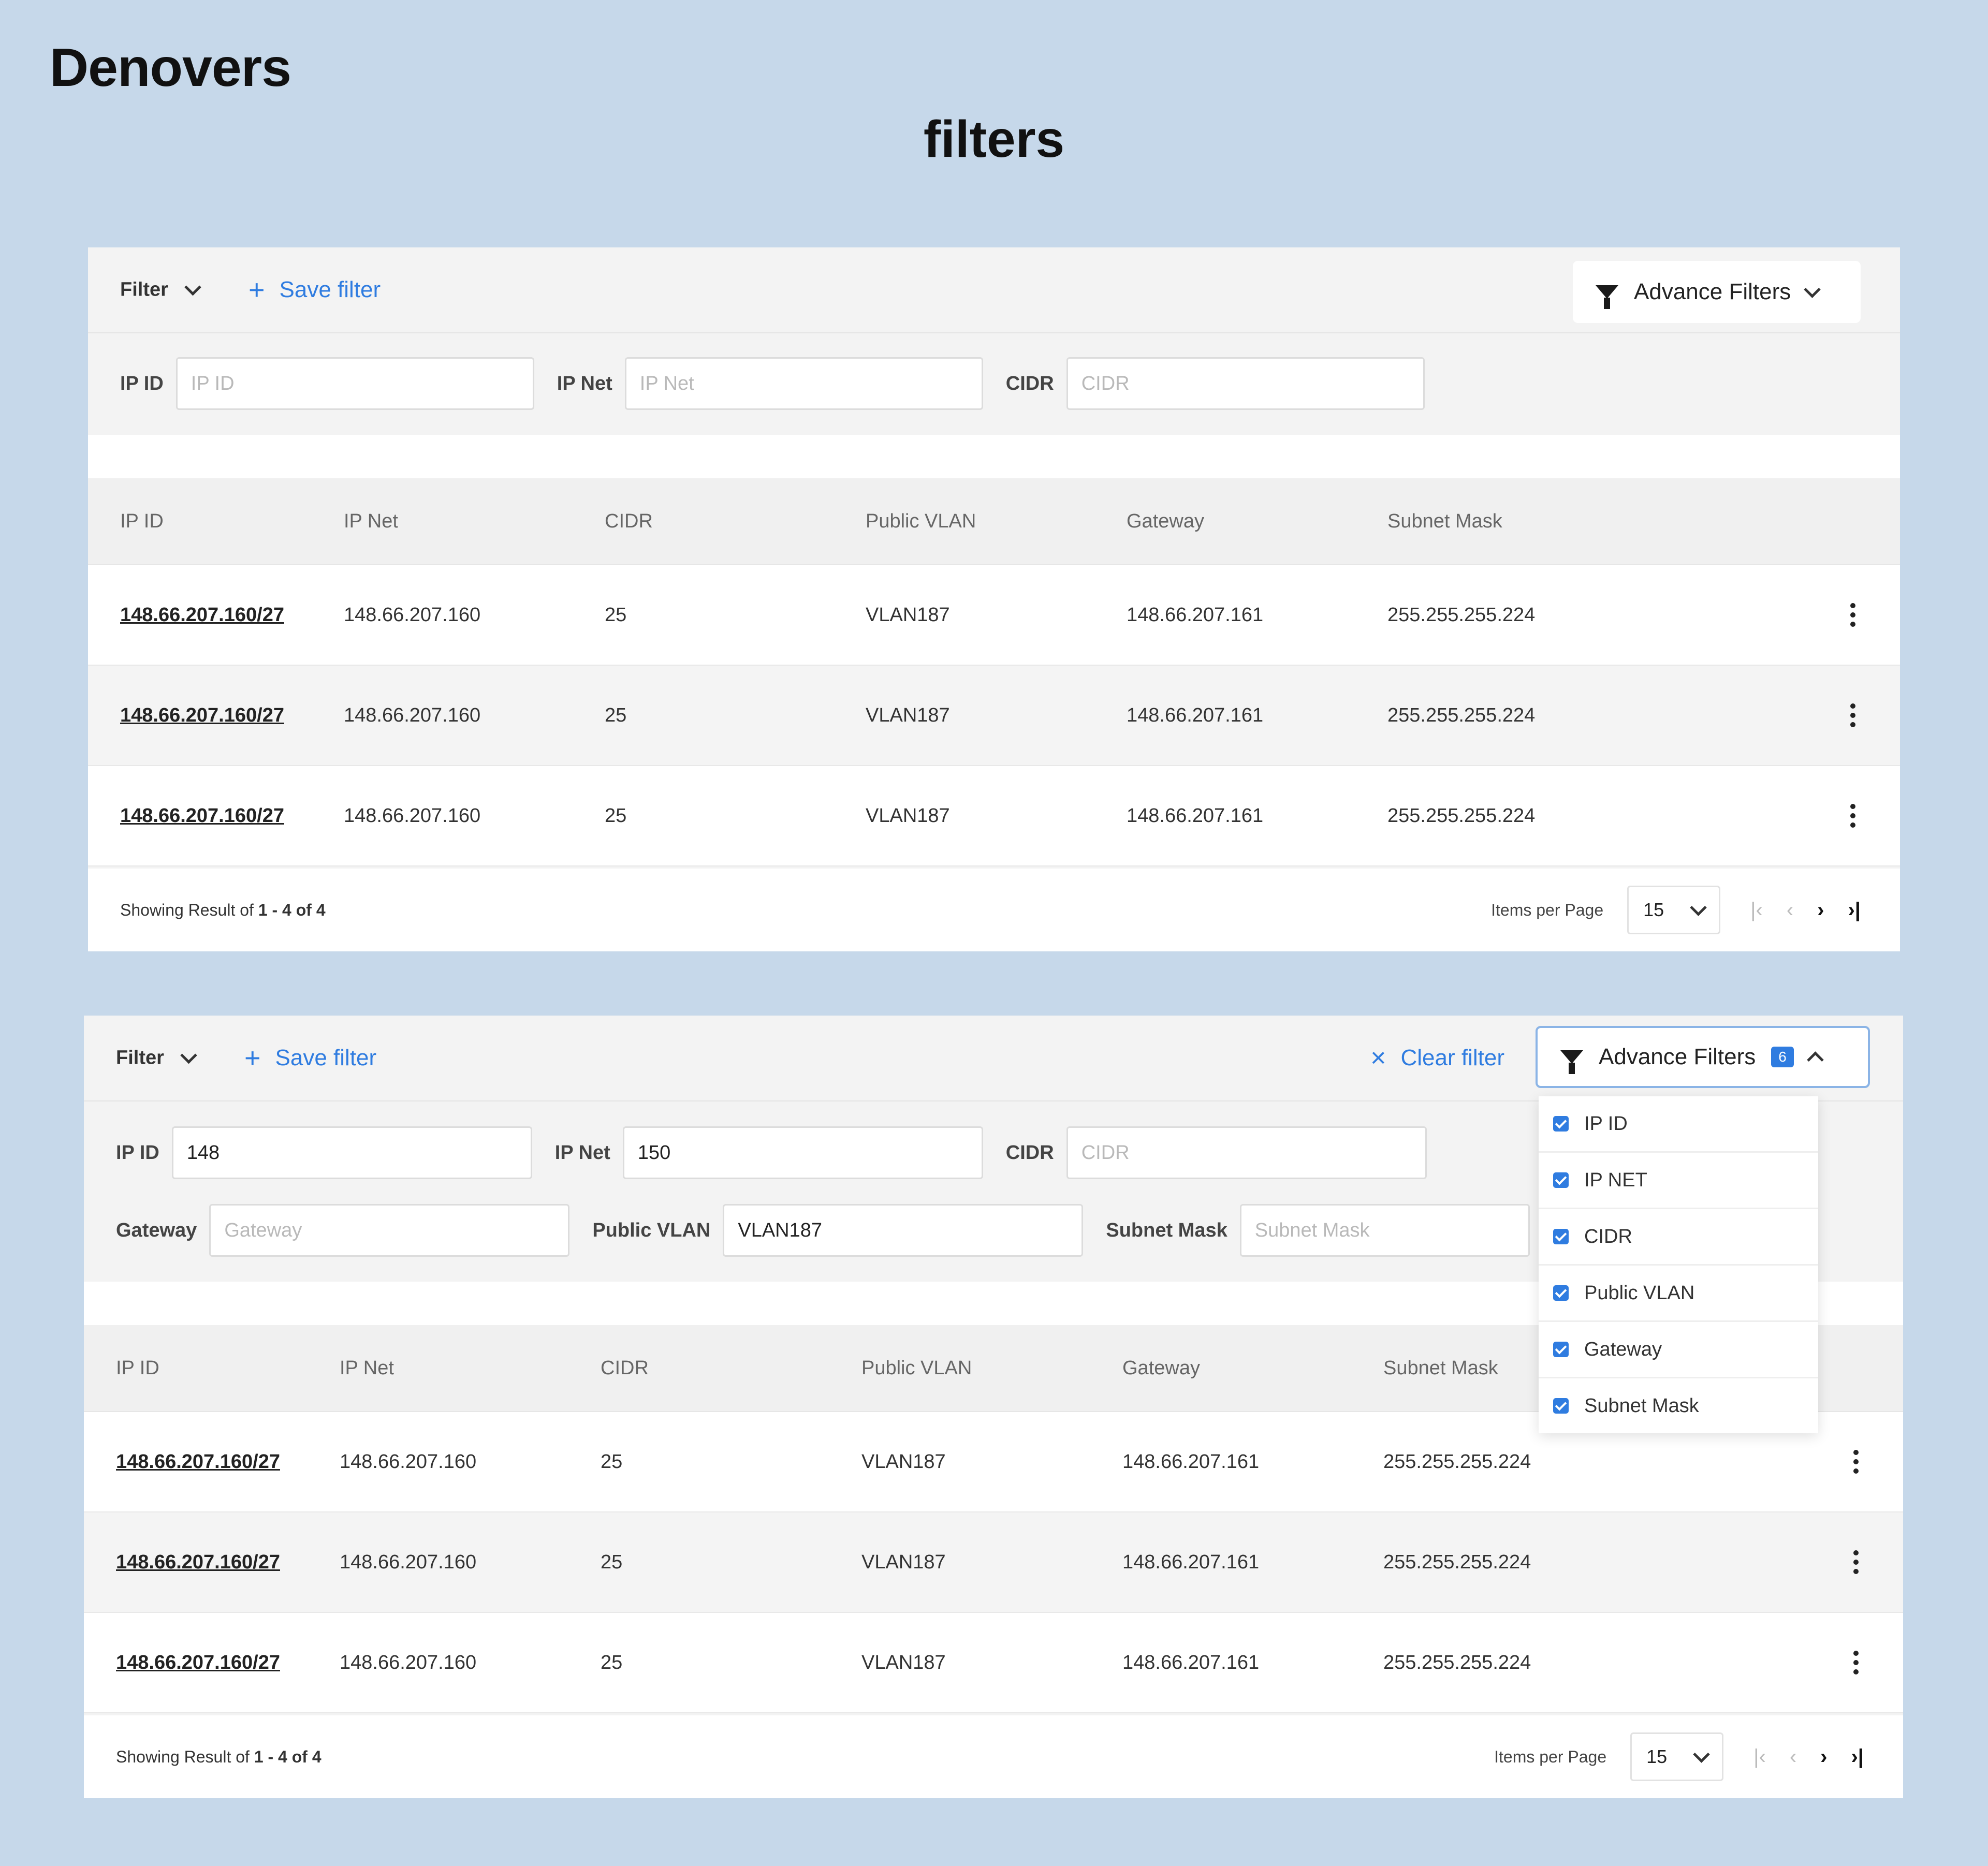 This screenshot has width=1988, height=1866. I want to click on dropdown-item-subnet-mask: Subnet Mask, so click(1678, 1405).